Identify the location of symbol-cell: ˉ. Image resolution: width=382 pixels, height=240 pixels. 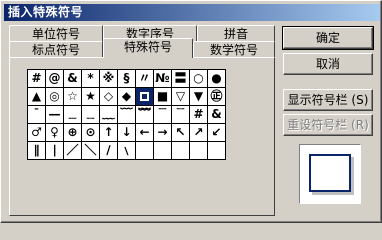
(37, 115).